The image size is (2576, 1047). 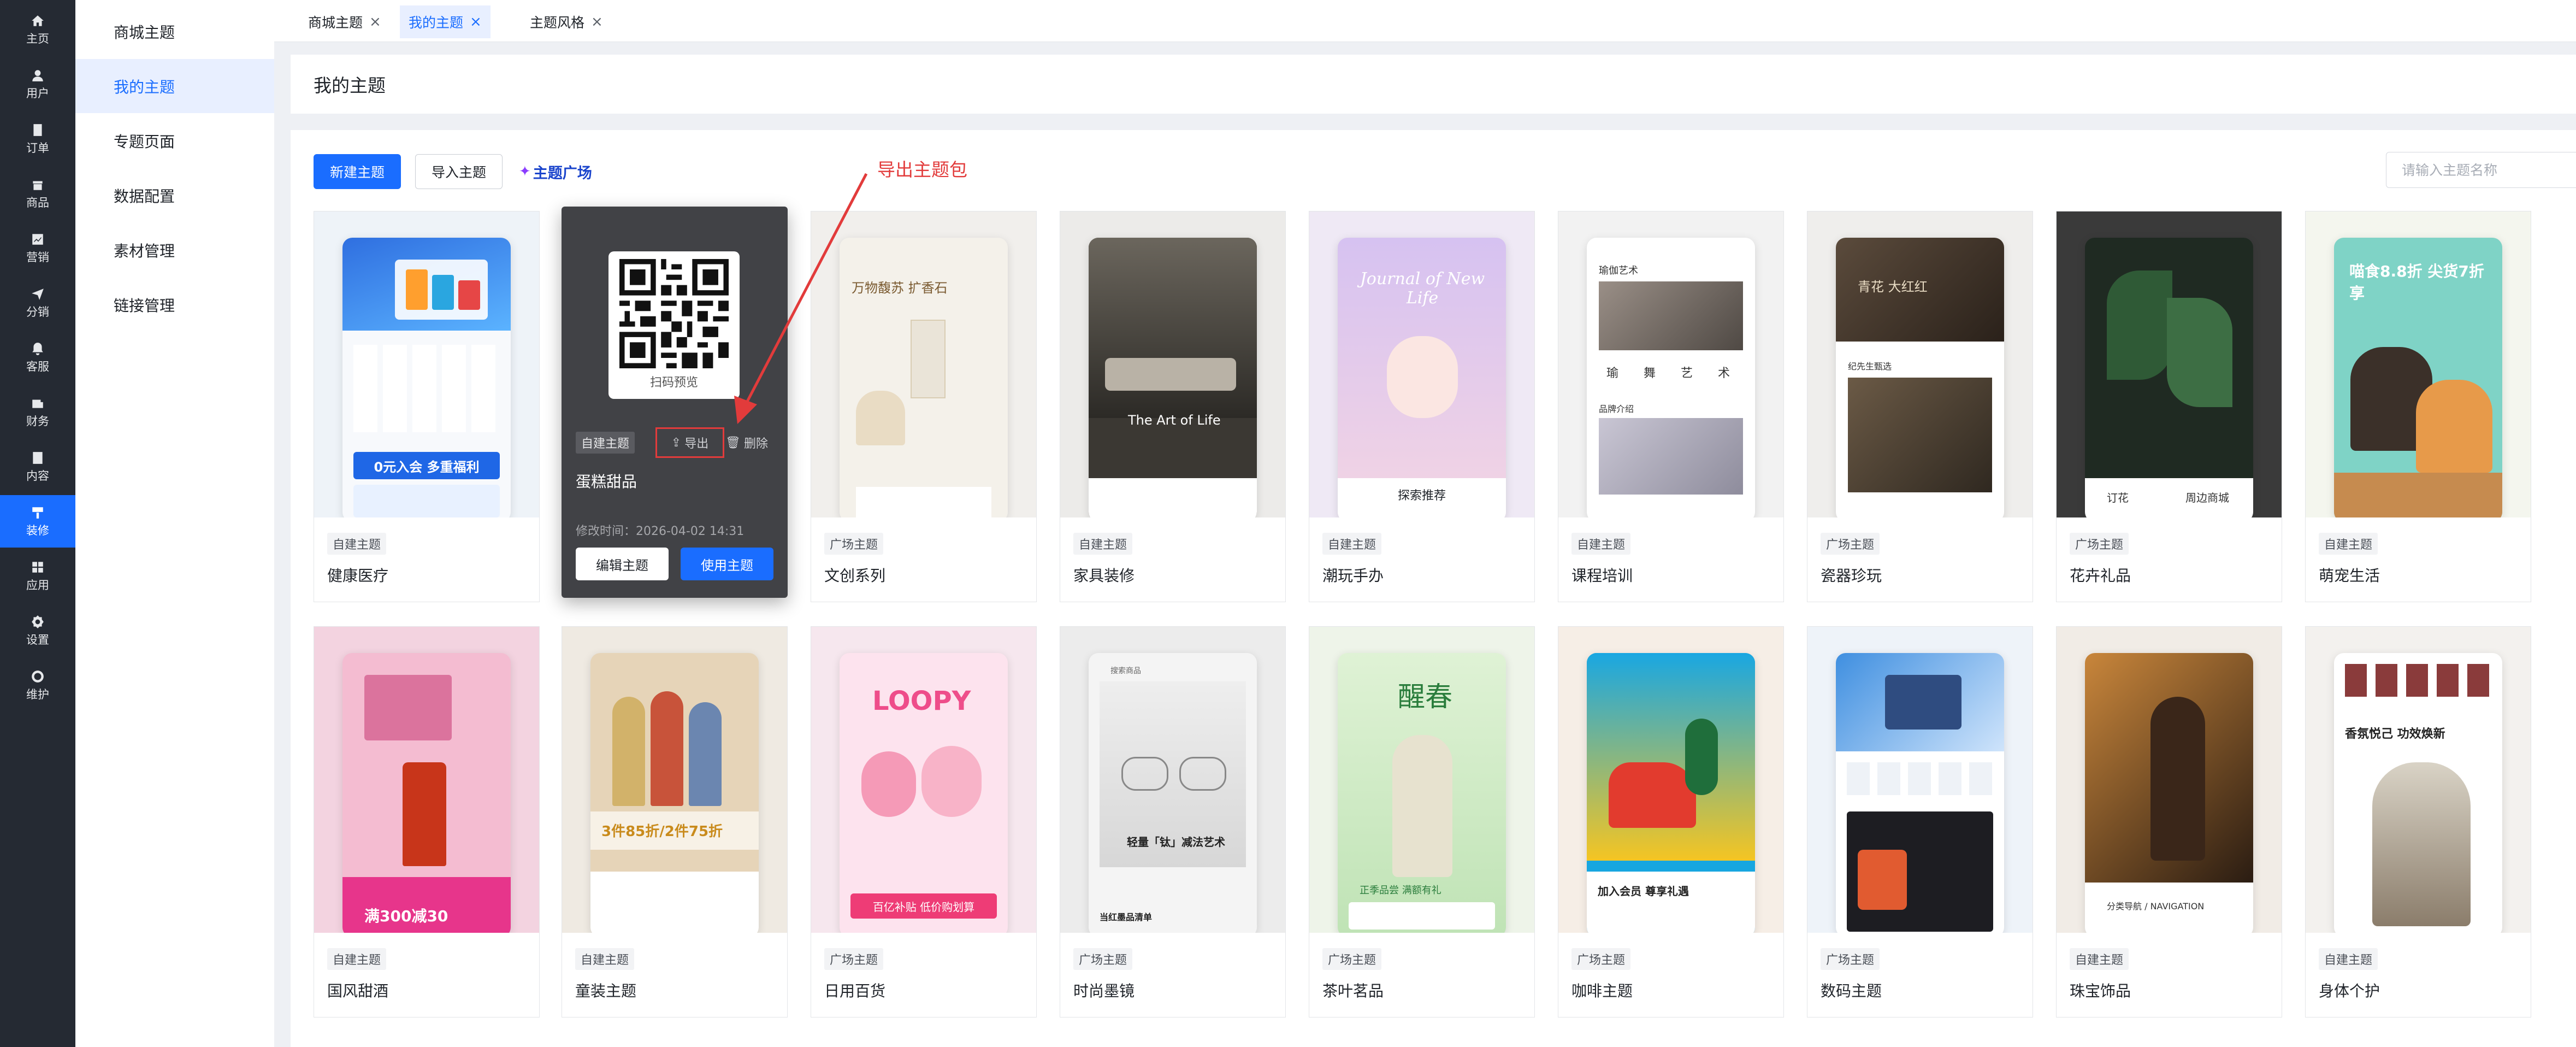 I want to click on banner-text: 满300减30, so click(x=406, y=916).